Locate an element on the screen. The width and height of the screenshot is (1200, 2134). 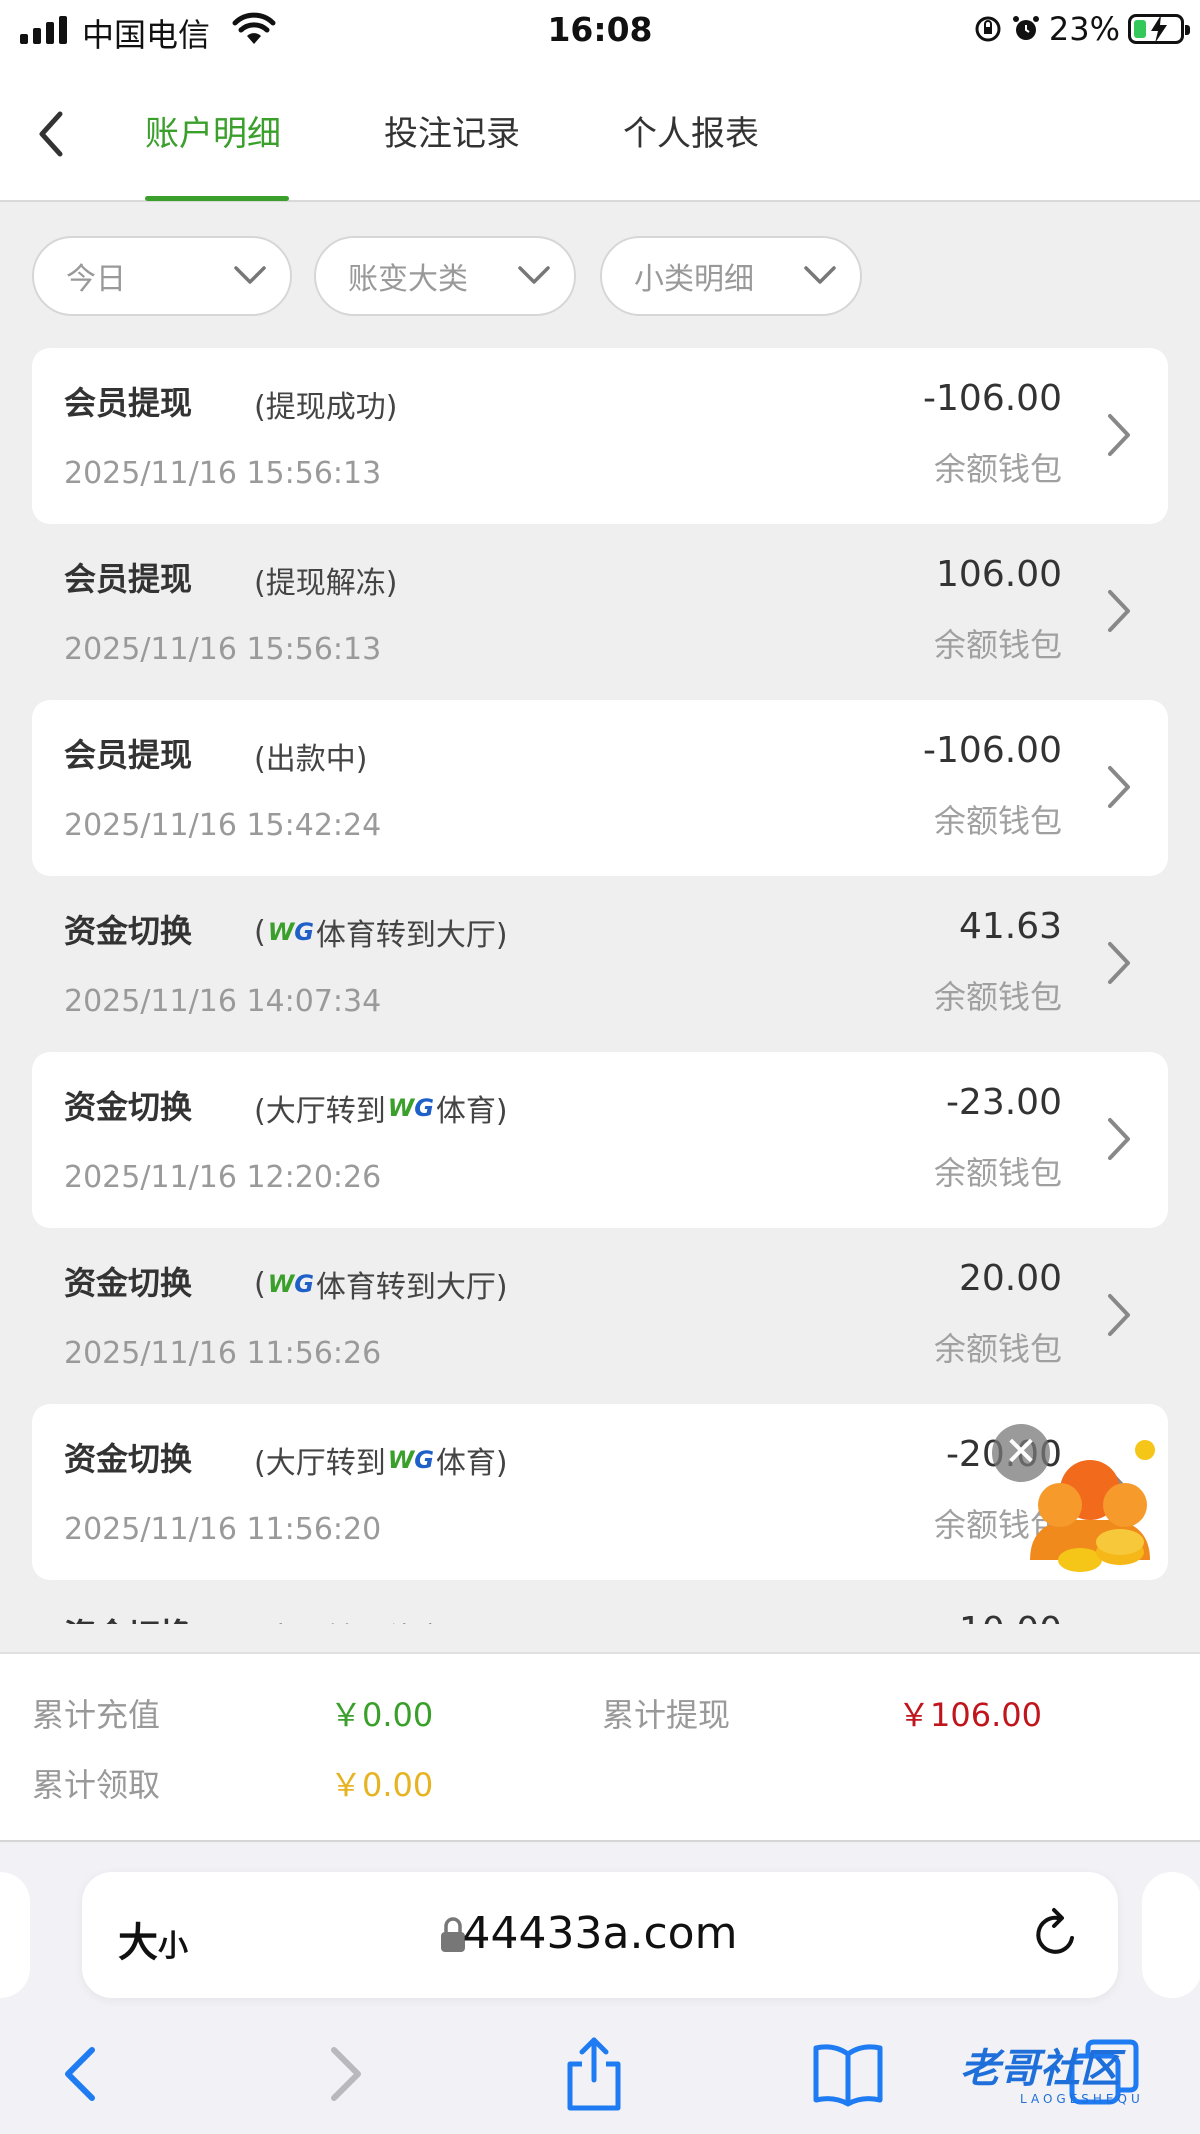
transaction-subtype: (提现解冻) is located at coordinates (325, 580).